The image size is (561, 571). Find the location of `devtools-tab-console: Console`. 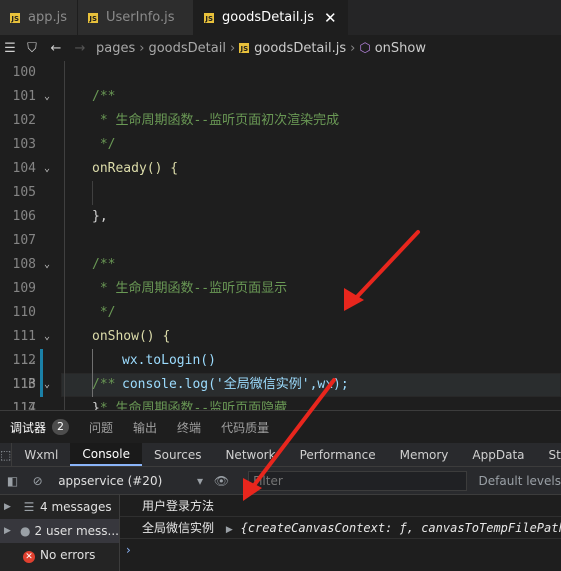

devtools-tab-console: Console is located at coordinates (106, 454).